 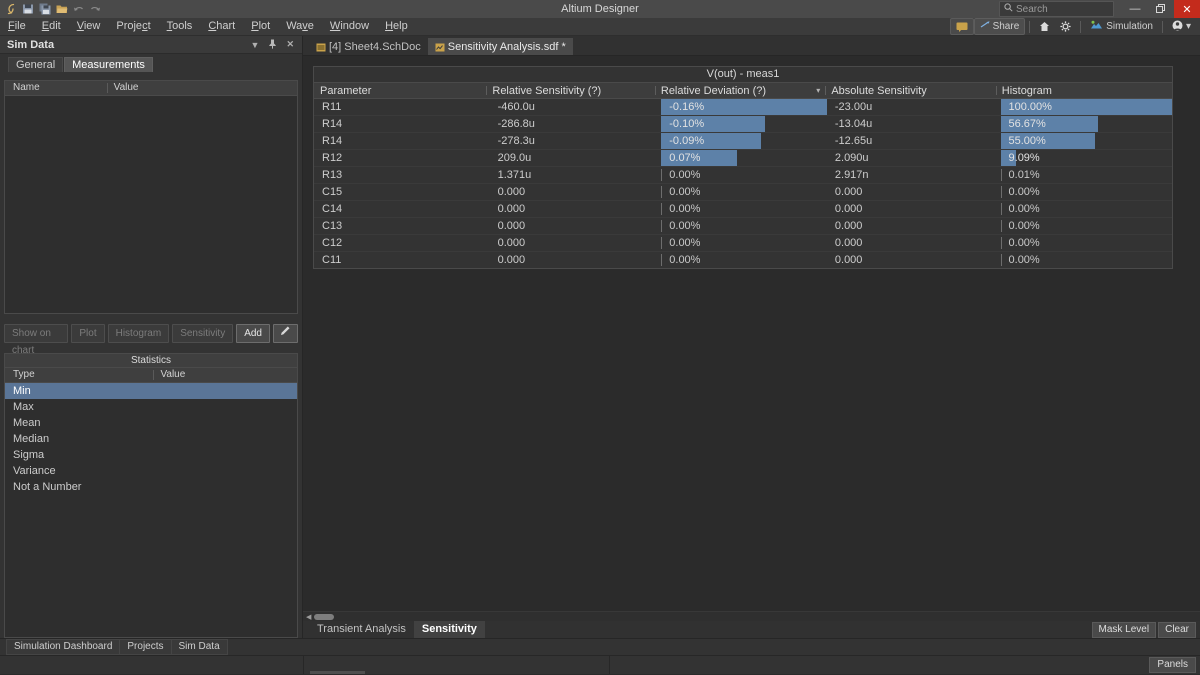 What do you see at coordinates (199, 647) in the screenshot?
I see `panel-tab-sim-data: Sim Data` at bounding box center [199, 647].